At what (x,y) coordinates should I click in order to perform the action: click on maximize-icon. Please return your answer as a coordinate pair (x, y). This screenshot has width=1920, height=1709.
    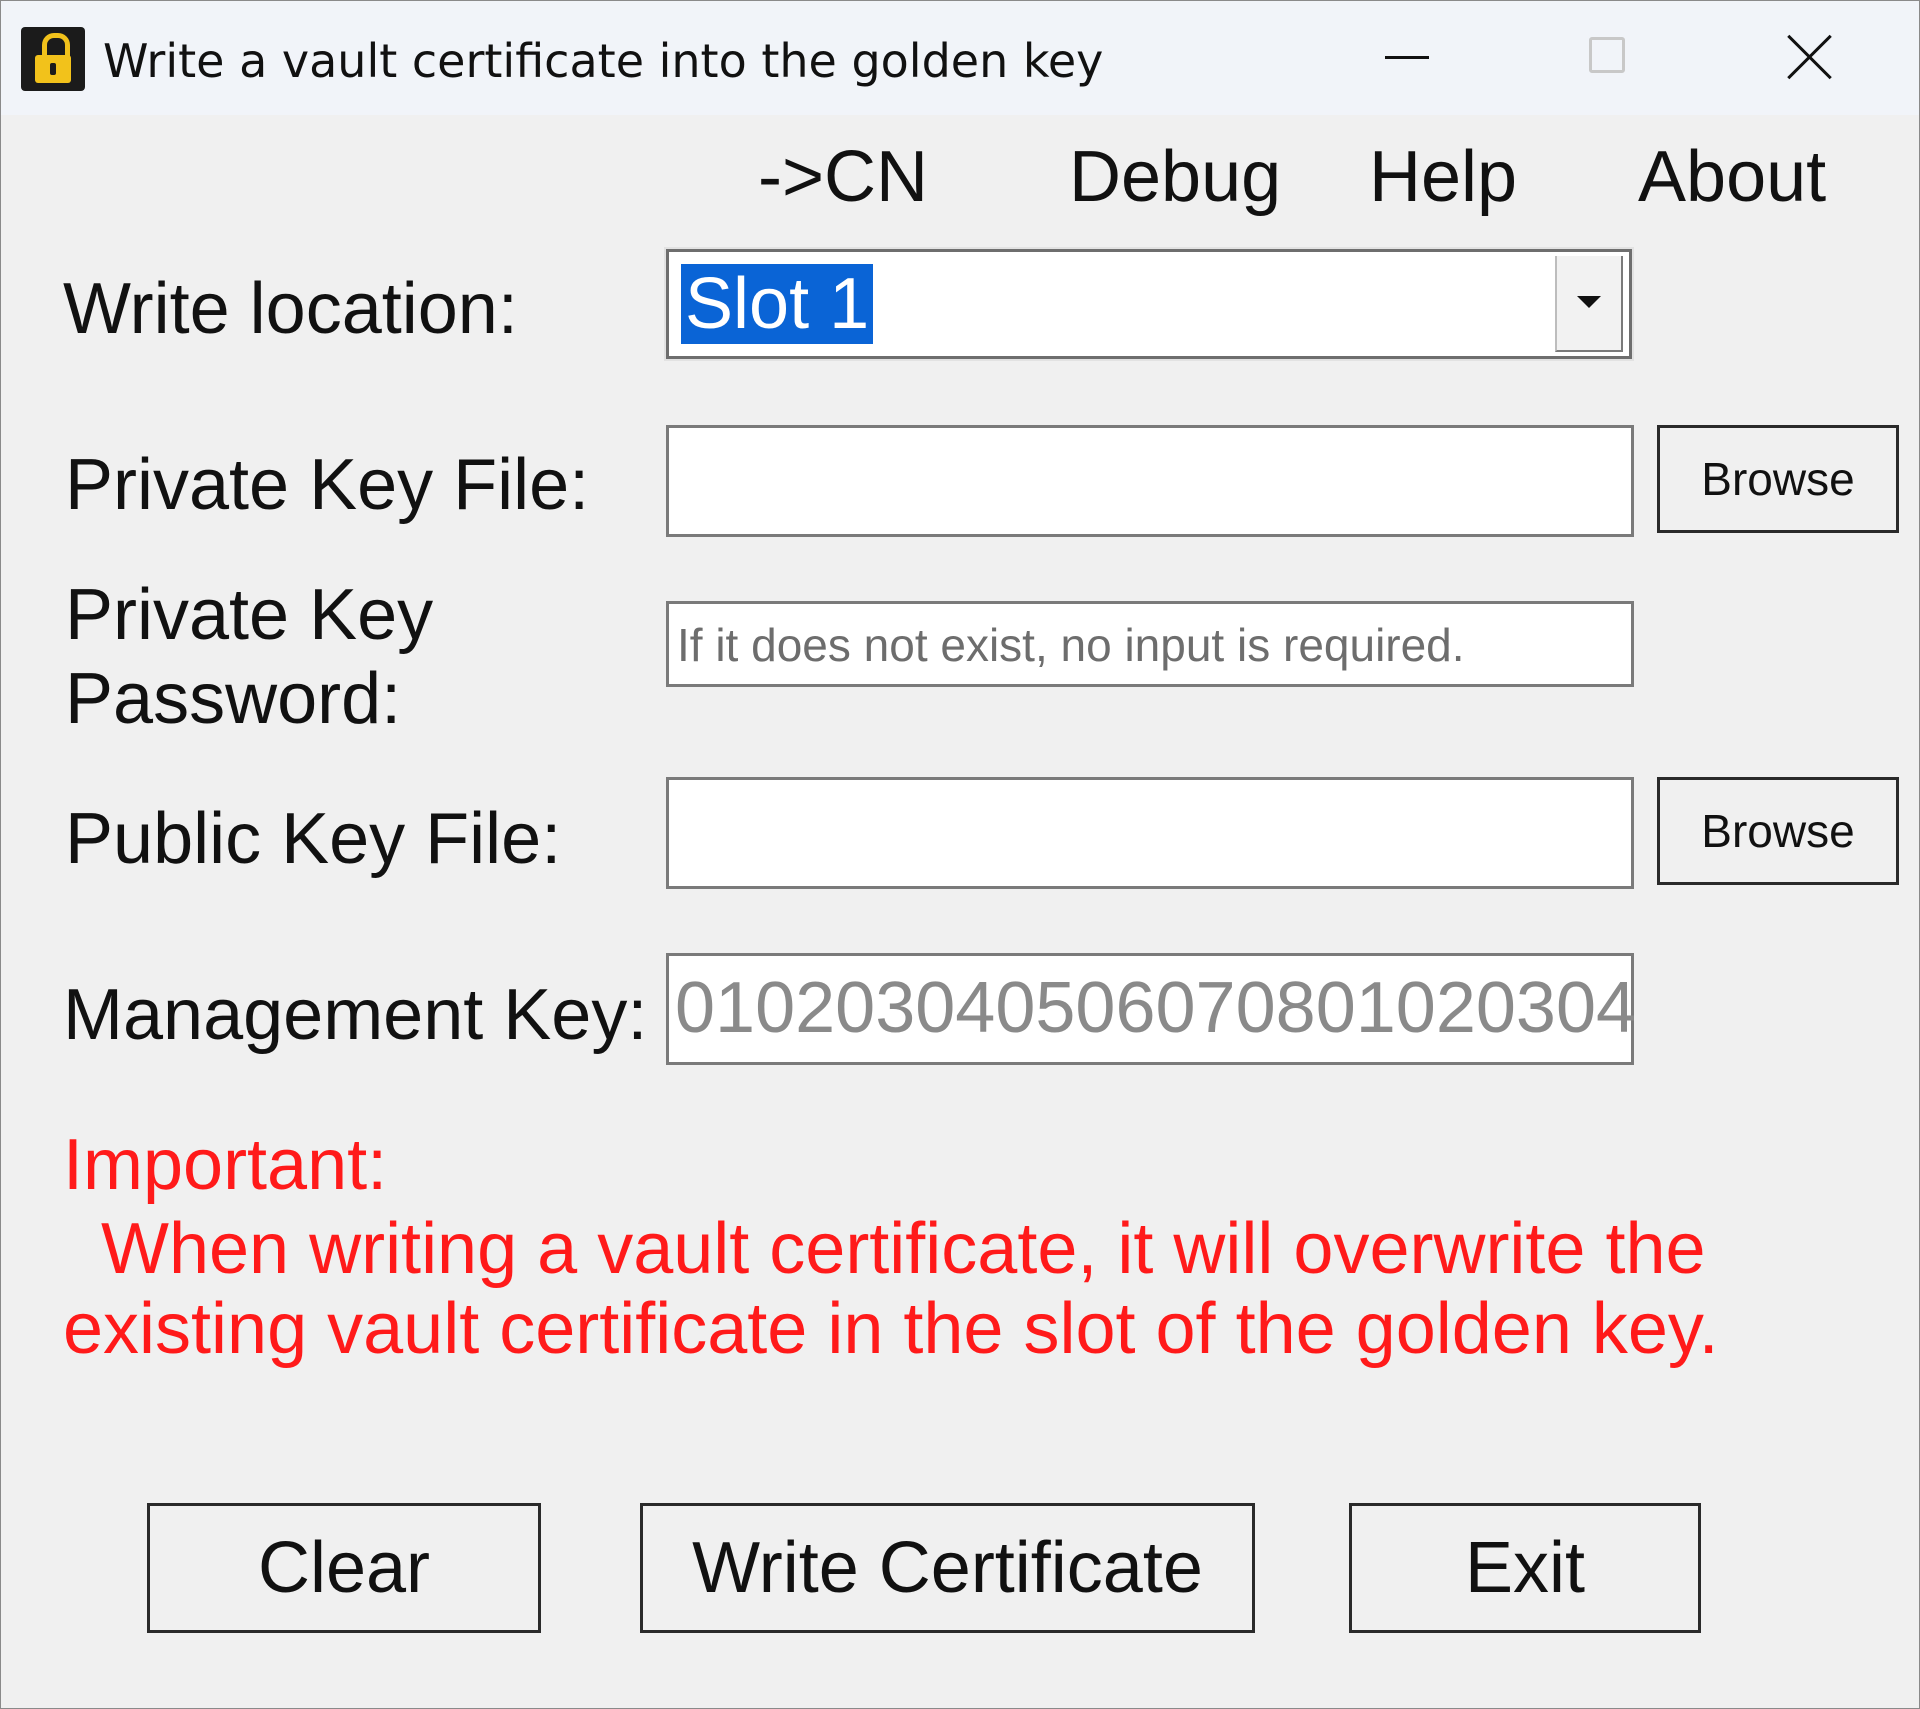
    Looking at the image, I should click on (1607, 55).